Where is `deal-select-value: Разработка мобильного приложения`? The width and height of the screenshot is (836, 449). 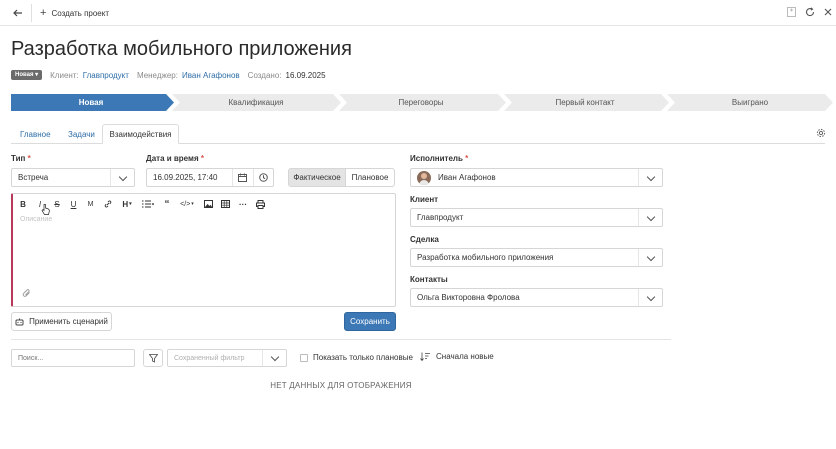
deal-select-value: Разработка мобильного приложения is located at coordinates (485, 257).